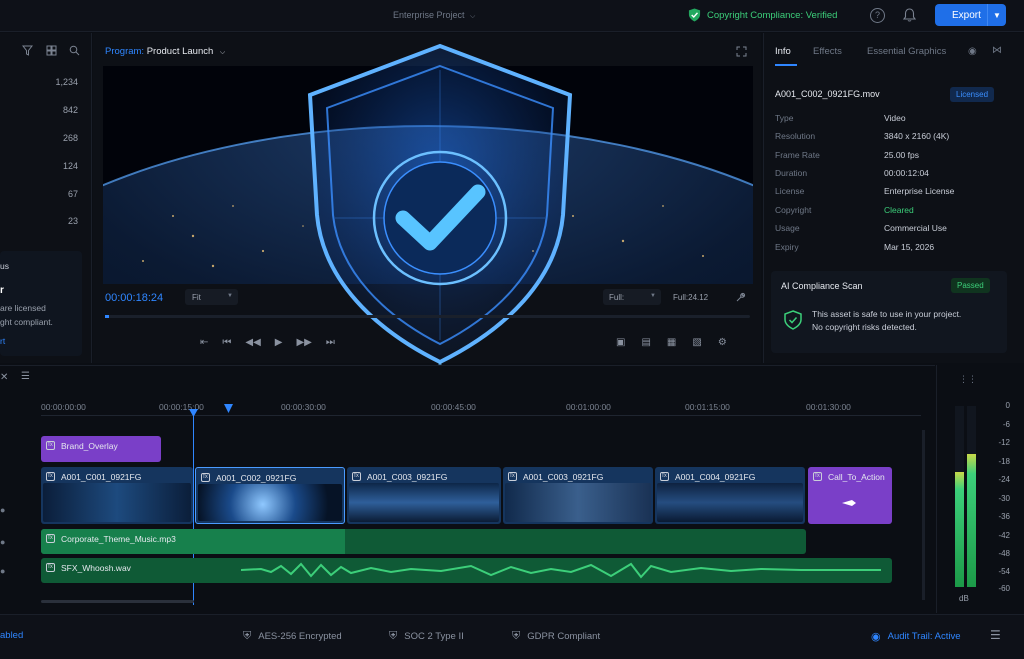  I want to click on promo-heading: r, so click(2, 290).